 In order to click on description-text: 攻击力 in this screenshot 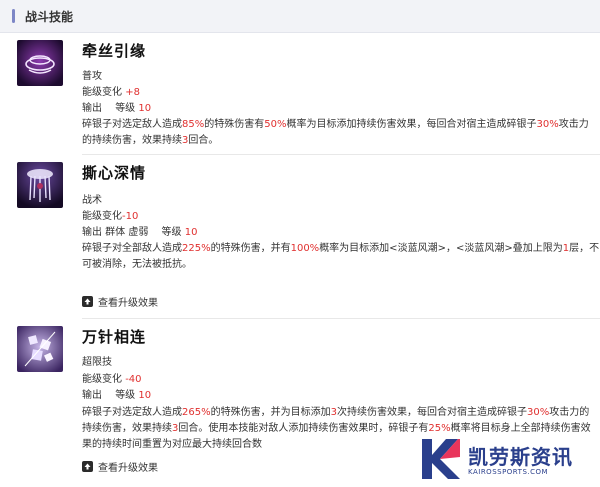, I will do `click(573, 124)`.